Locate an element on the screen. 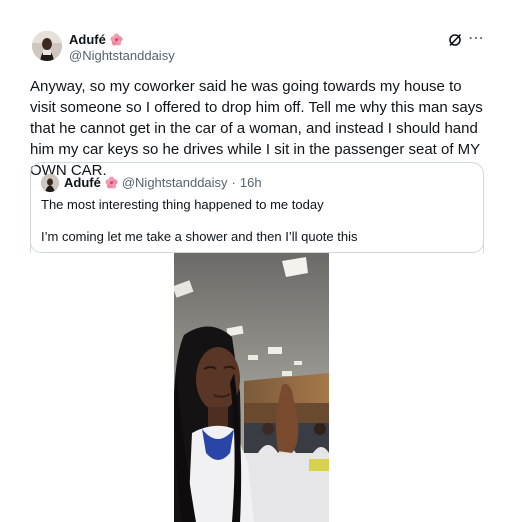 This screenshot has height=522, width=508. quote-author-handle: @Nightstanddaisy is located at coordinates (175, 182).